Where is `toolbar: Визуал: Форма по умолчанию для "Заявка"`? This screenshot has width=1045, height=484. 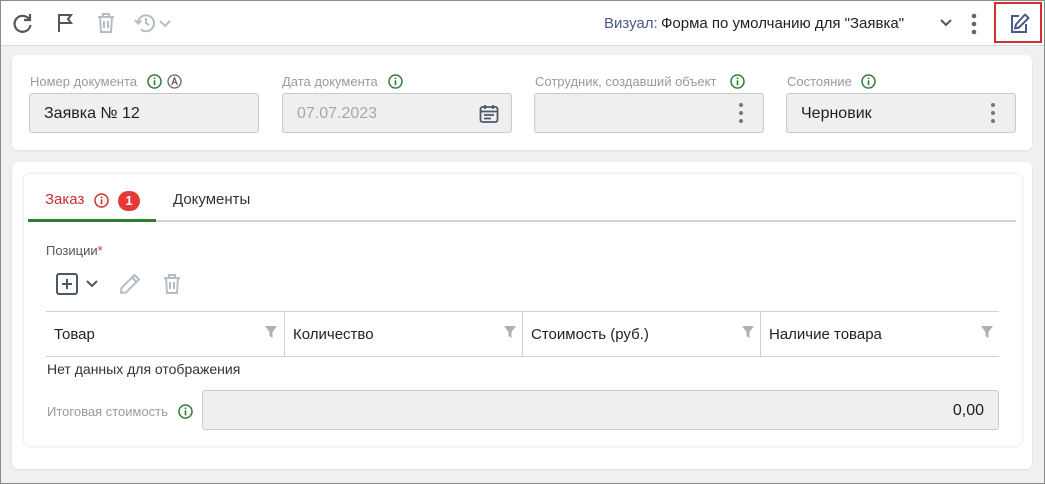 toolbar: Визуал: Форма по умолчанию для "Заявка" is located at coordinates (522, 23).